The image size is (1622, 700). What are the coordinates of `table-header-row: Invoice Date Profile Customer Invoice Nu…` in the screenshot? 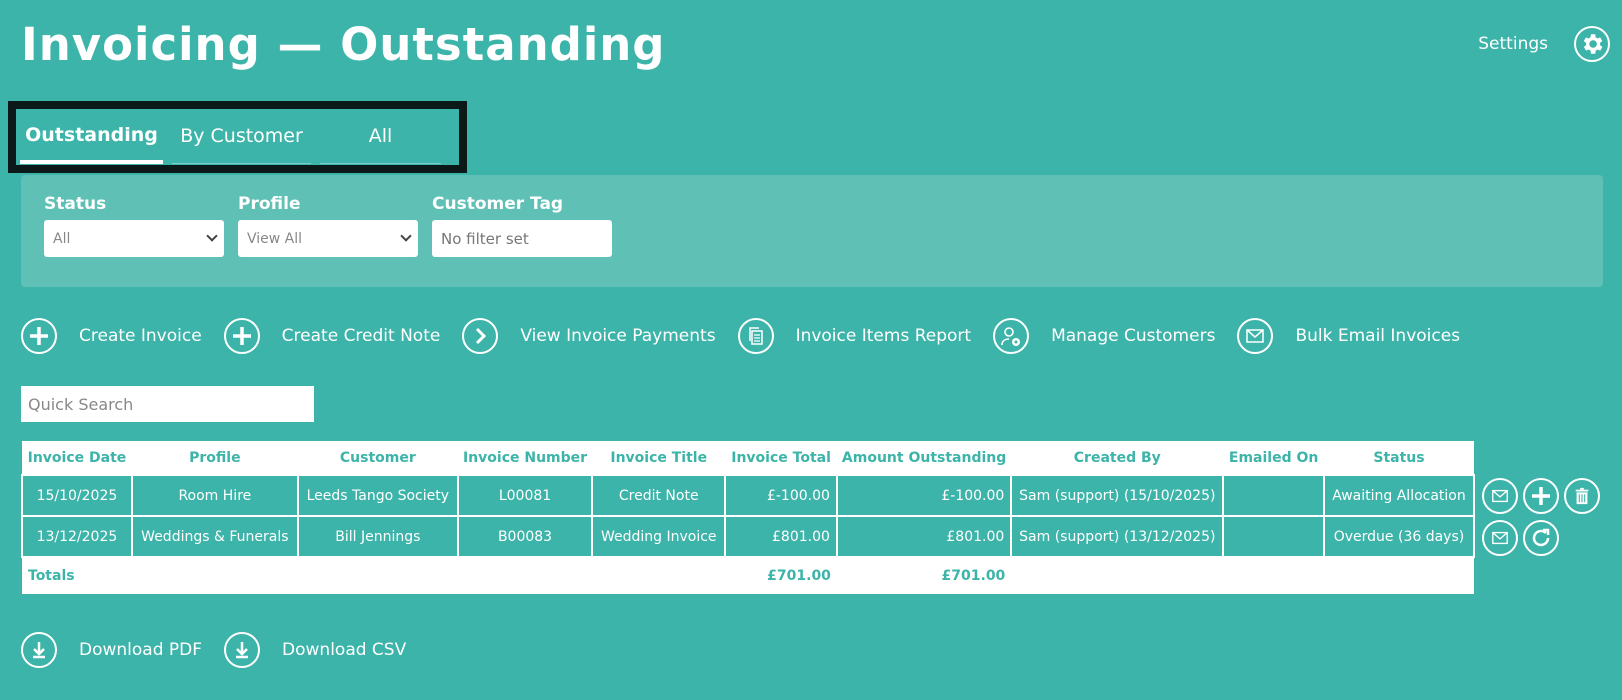 It's located at (748, 458).